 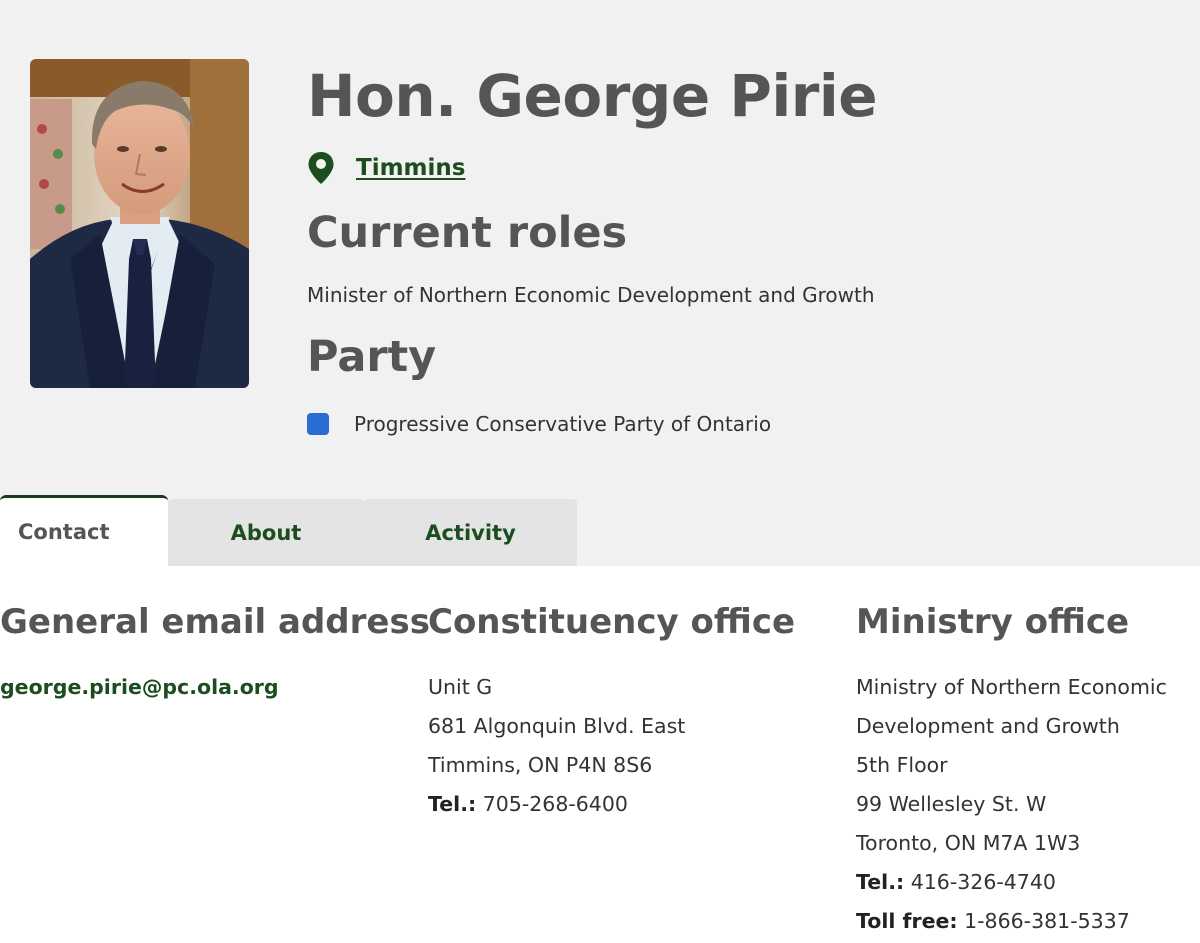 What do you see at coordinates (907, 921) in the screenshot?
I see `toll-free-label: Toll free:` at bounding box center [907, 921].